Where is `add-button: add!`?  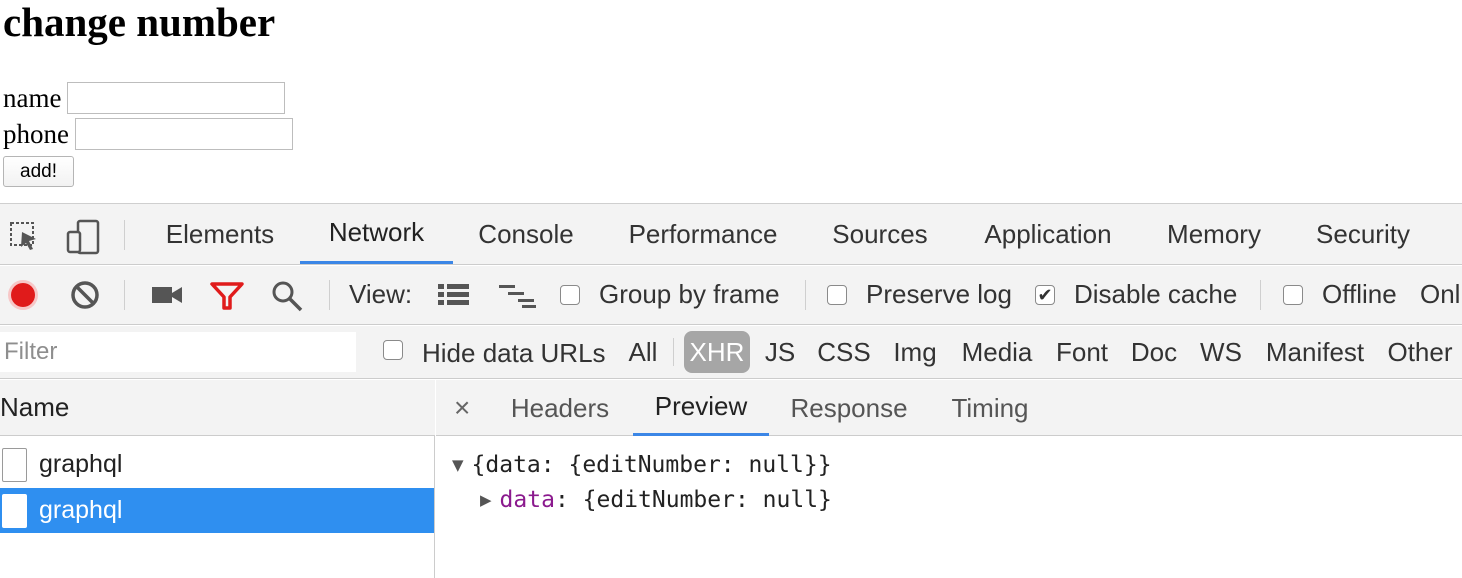 add-button: add! is located at coordinates (38, 171).